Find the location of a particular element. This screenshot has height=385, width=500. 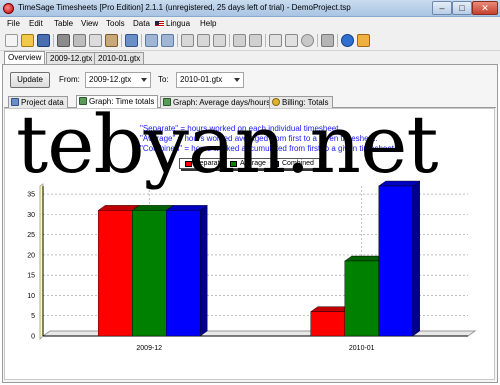

y-tick-label: 30 is located at coordinates (31, 215).